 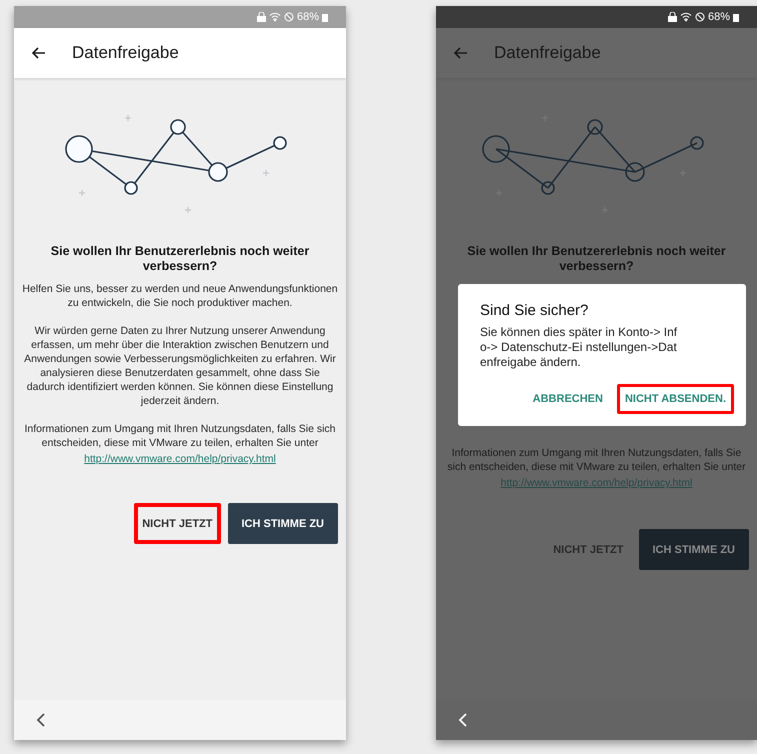 I want to click on dialog-button: NICHT ABSENDEN., so click(x=675, y=399).